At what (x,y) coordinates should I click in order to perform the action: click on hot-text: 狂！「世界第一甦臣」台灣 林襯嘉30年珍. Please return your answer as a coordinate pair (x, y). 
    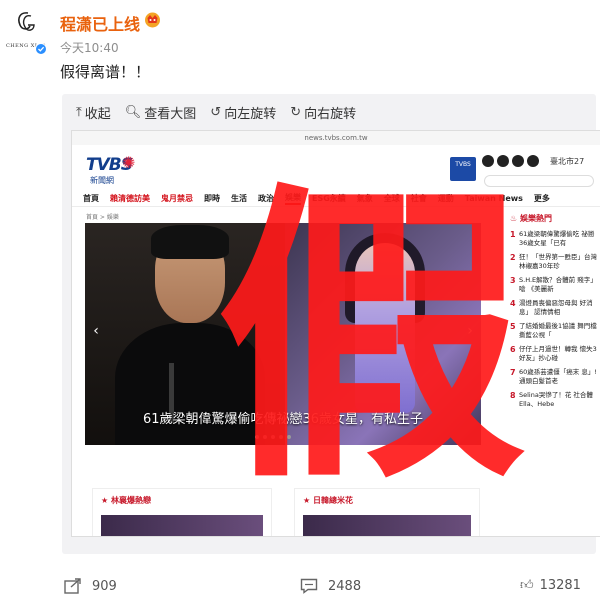
    Looking at the image, I should click on (558, 261).